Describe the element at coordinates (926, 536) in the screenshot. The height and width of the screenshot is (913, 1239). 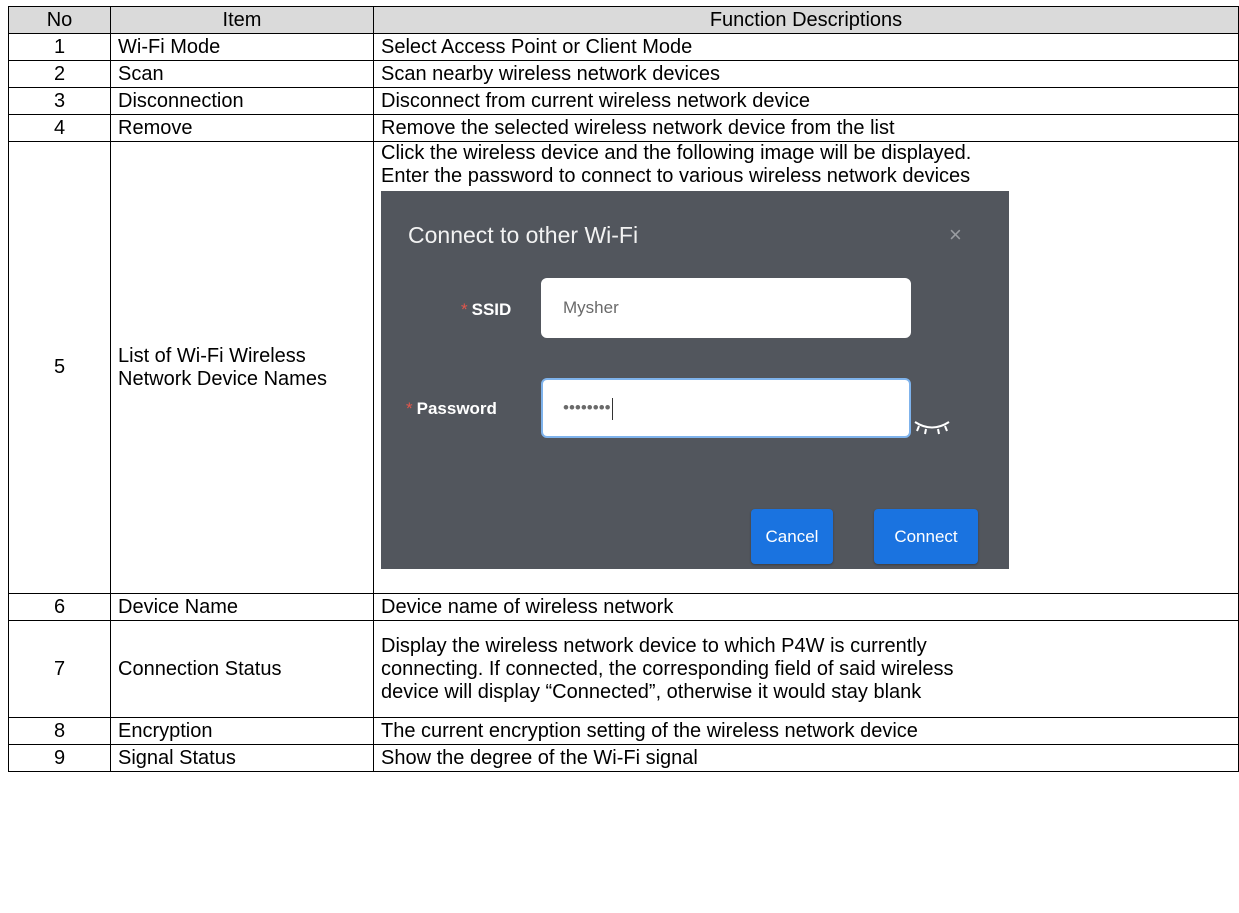
I see `connect-button: Connect` at that location.